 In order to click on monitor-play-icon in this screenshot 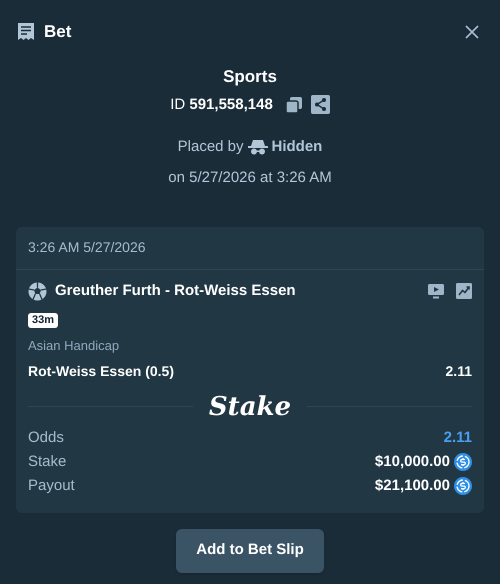, I will do `click(436, 291)`.